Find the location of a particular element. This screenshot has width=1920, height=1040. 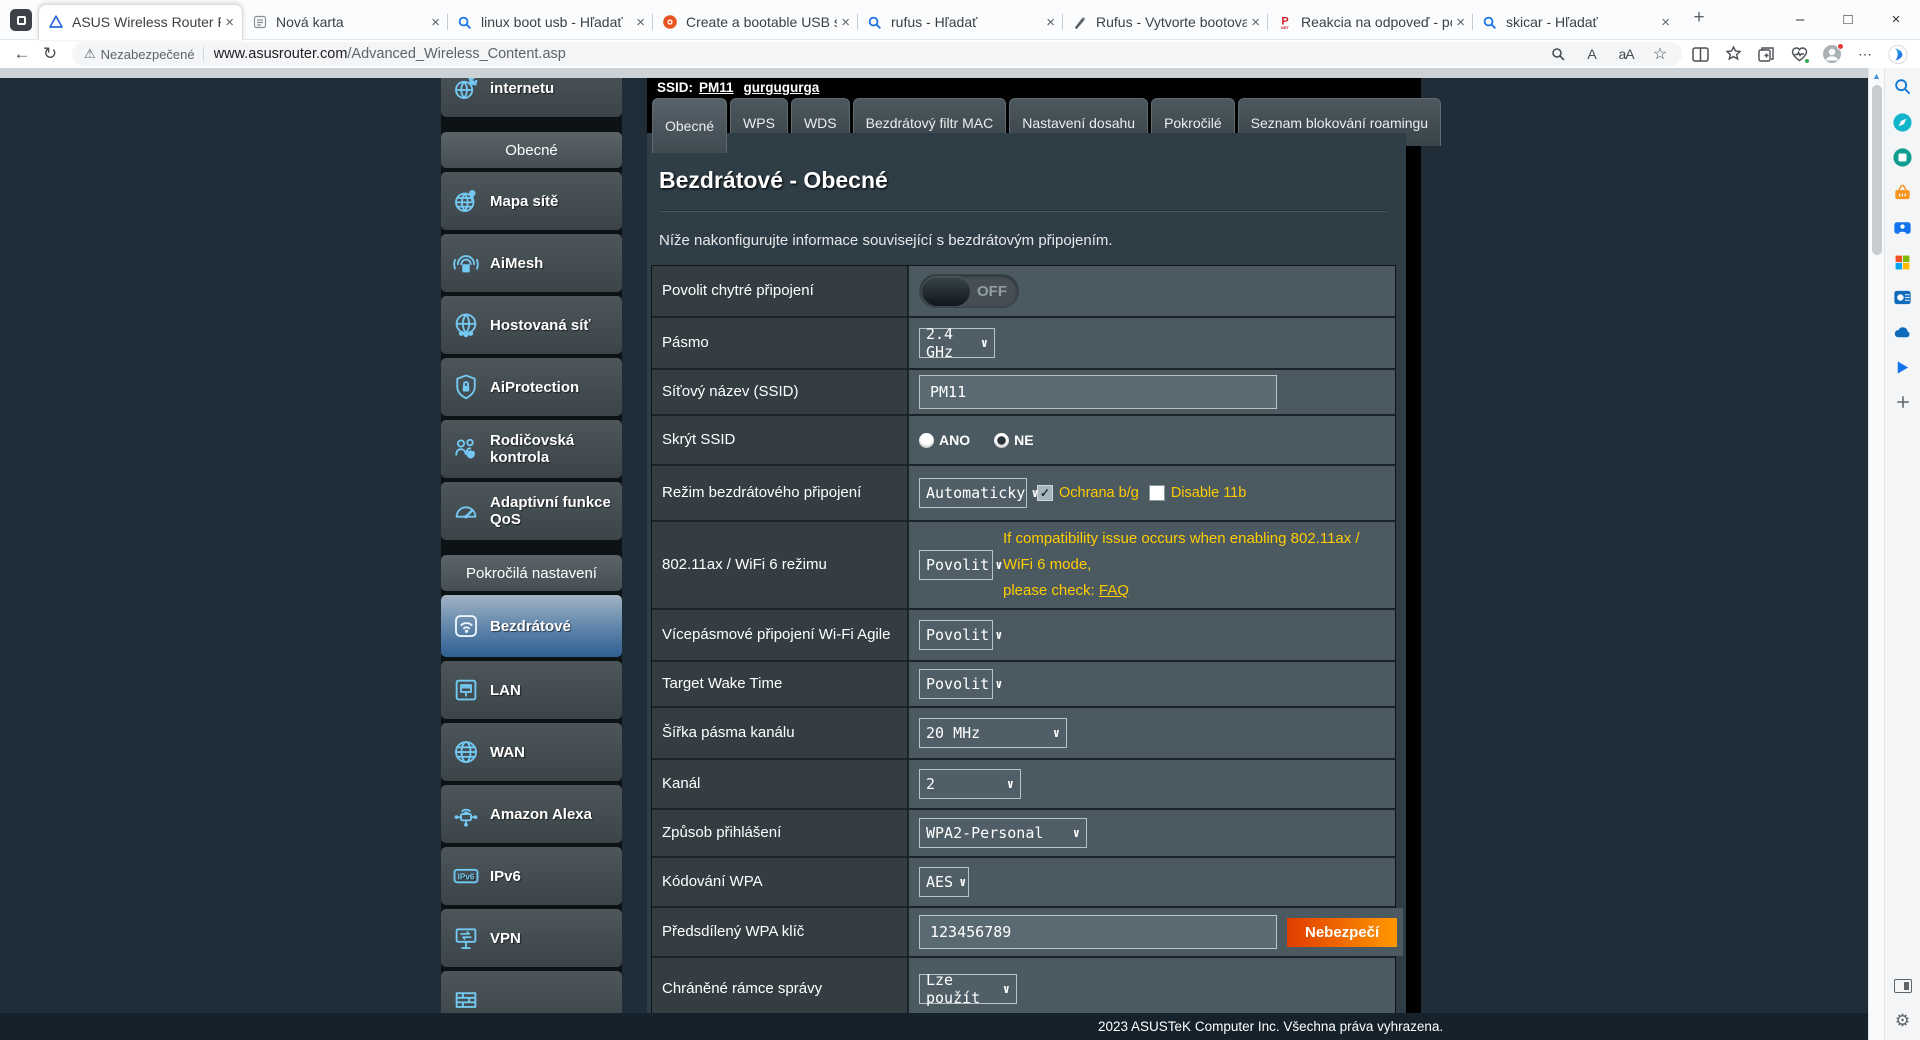

search-icon is located at coordinates (1903, 87).